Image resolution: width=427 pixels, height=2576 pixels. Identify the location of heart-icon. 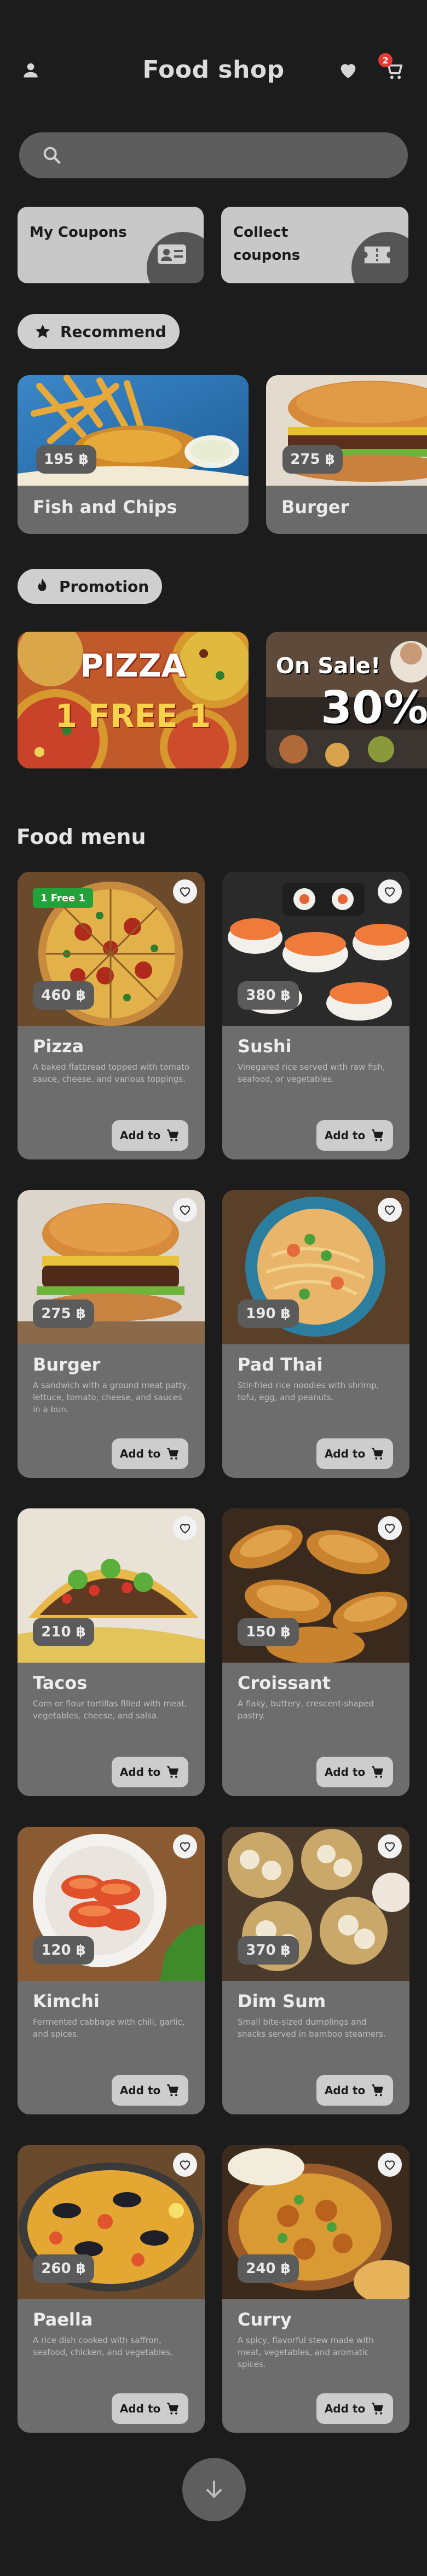
(348, 70).